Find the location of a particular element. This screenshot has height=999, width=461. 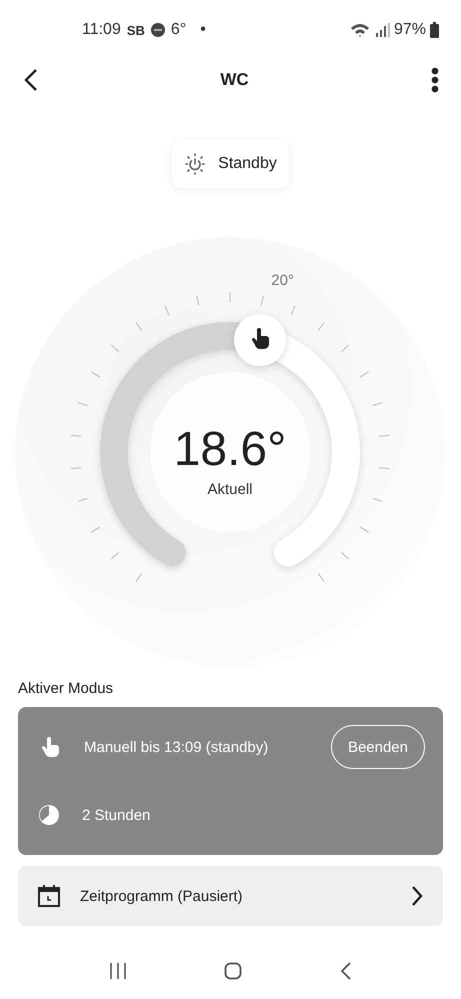

signal-icon is located at coordinates (382, 30).